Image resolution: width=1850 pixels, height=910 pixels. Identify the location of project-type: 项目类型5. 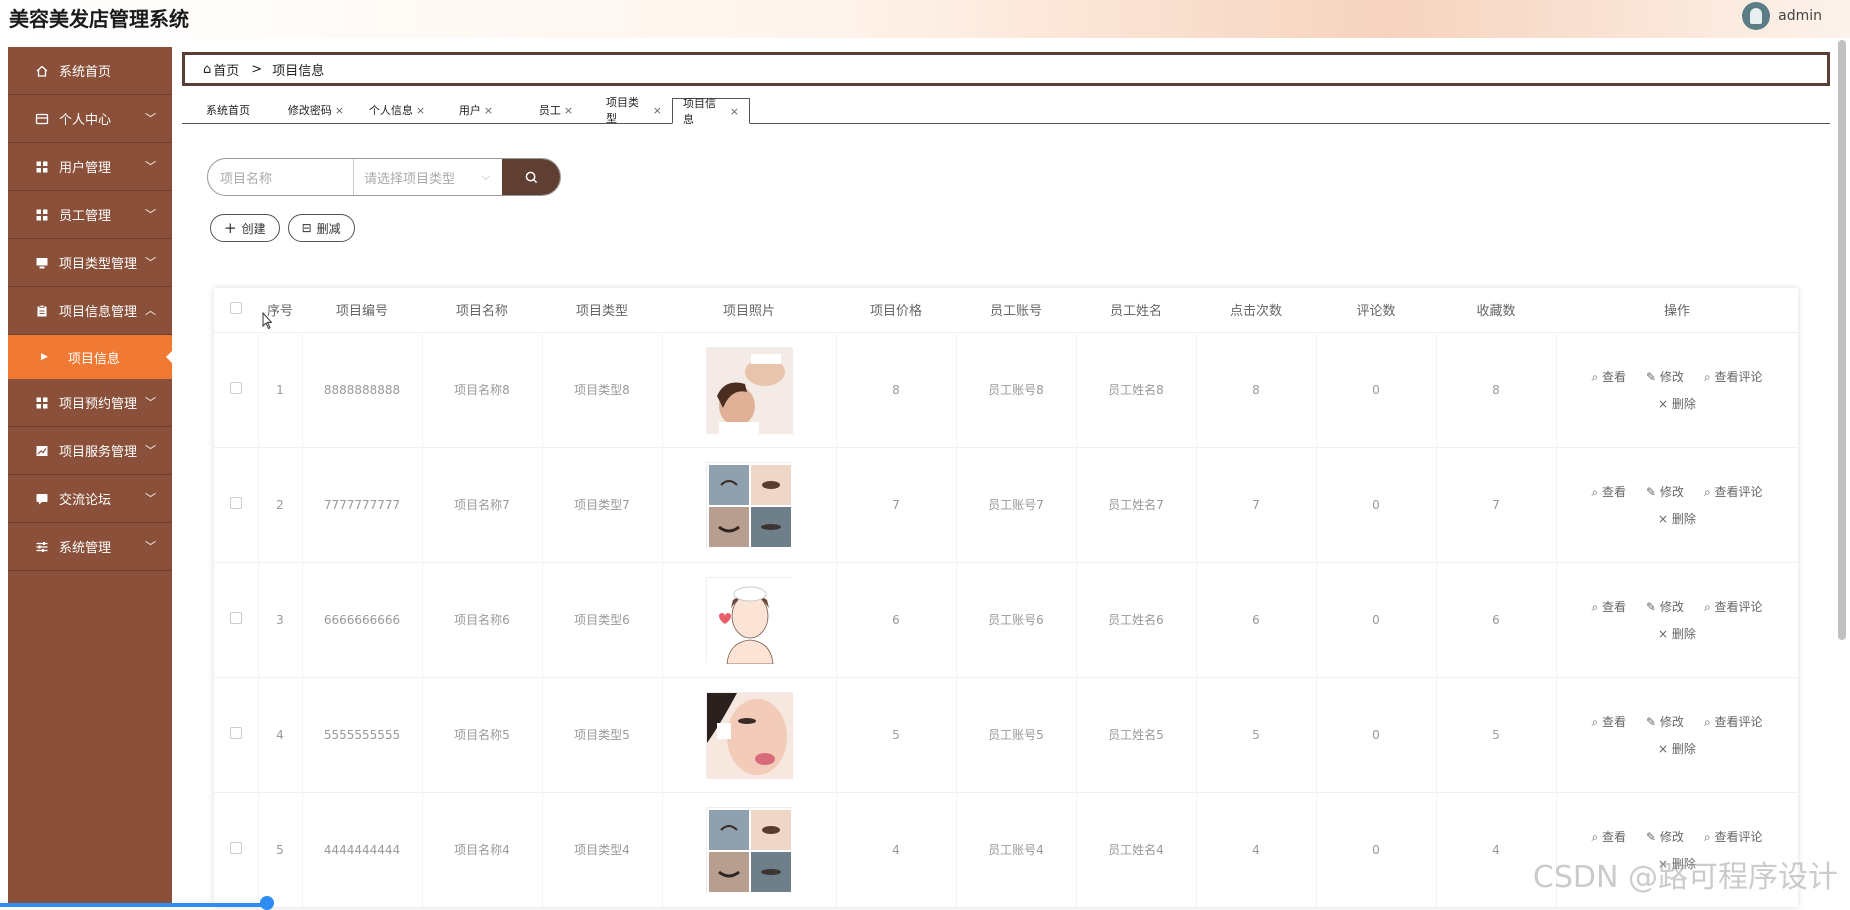
(602, 734).